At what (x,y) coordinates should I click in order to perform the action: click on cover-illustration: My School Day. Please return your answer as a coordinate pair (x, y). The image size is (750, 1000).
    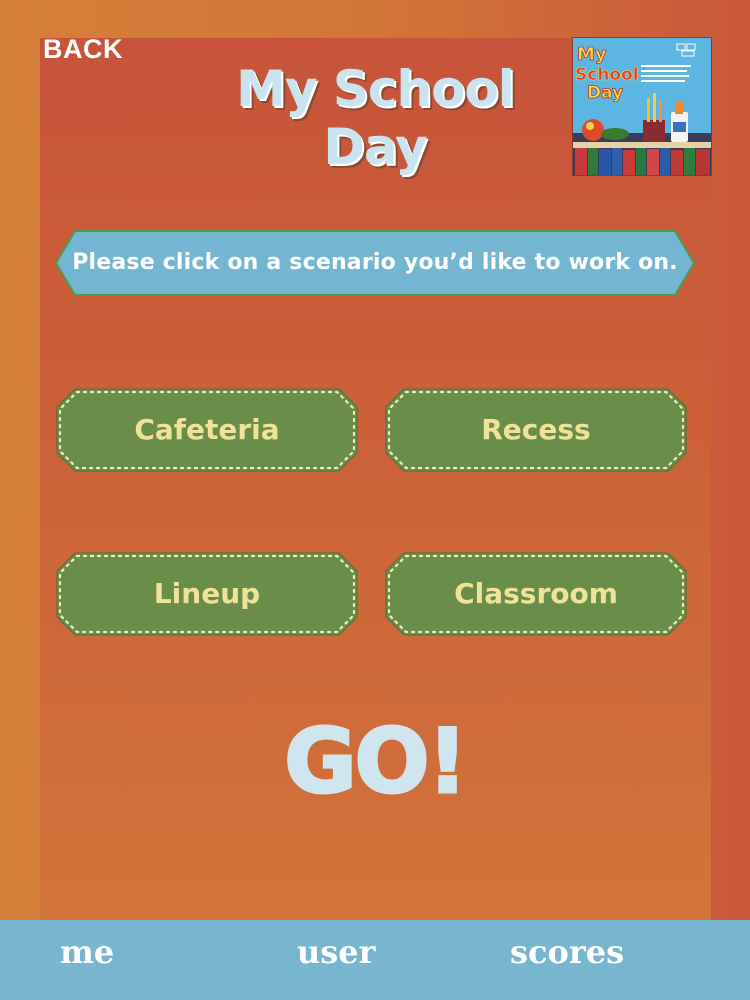
    Looking at the image, I should click on (642, 106).